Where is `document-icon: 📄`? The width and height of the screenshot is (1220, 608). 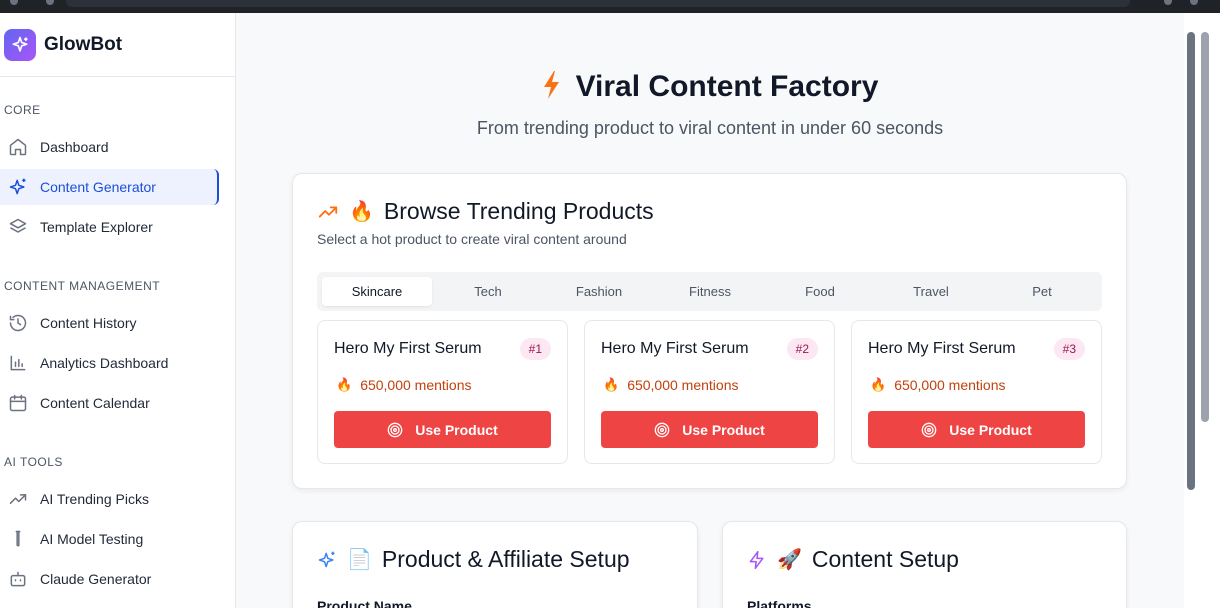 document-icon: 📄 is located at coordinates (359, 560).